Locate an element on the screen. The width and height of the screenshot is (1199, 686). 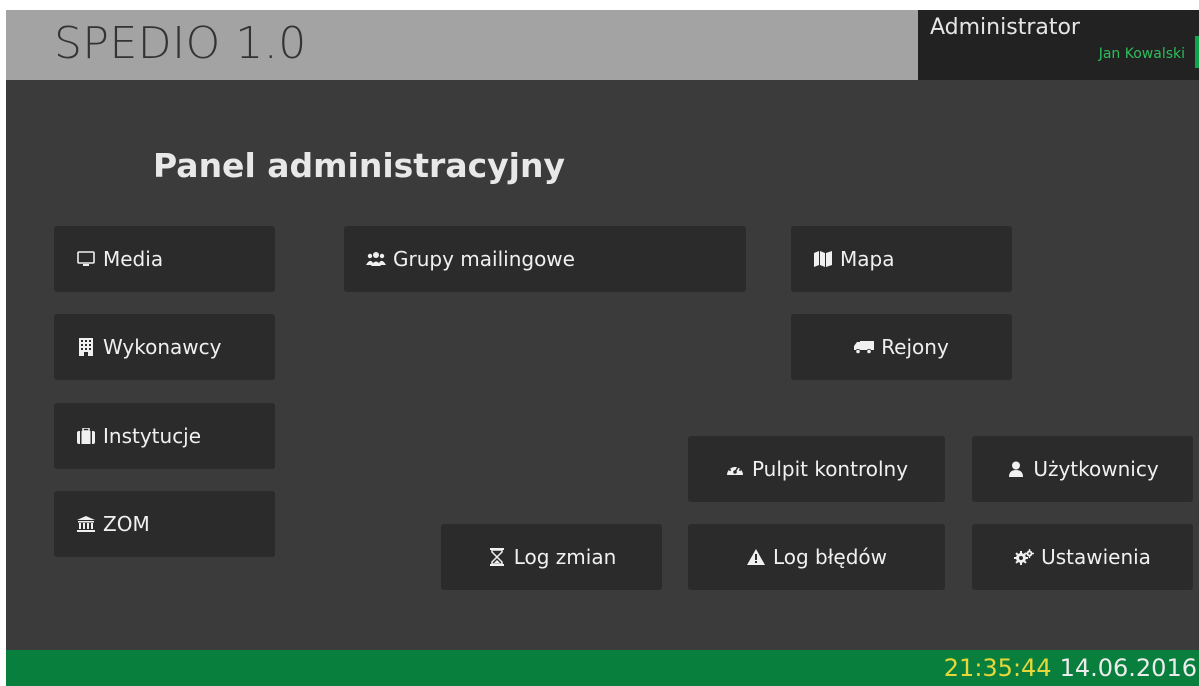
dashboard-icon is located at coordinates (735, 469).